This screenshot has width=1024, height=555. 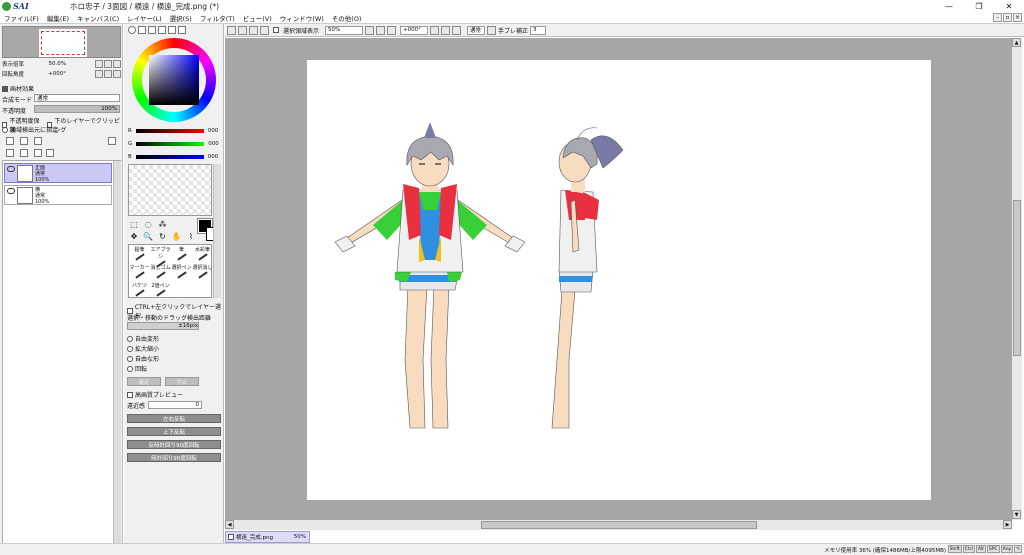 What do you see at coordinates (112, 141) in the screenshot?
I see `layer-settings-icon` at bounding box center [112, 141].